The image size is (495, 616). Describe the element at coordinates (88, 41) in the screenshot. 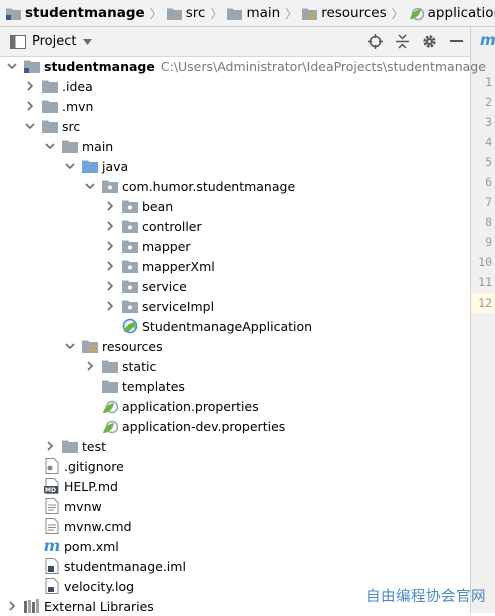

I see `dropdown-arrow-icon` at that location.